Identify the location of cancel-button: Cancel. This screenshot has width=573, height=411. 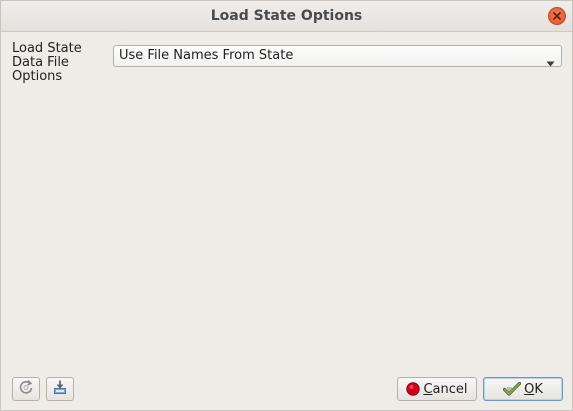
(437, 389).